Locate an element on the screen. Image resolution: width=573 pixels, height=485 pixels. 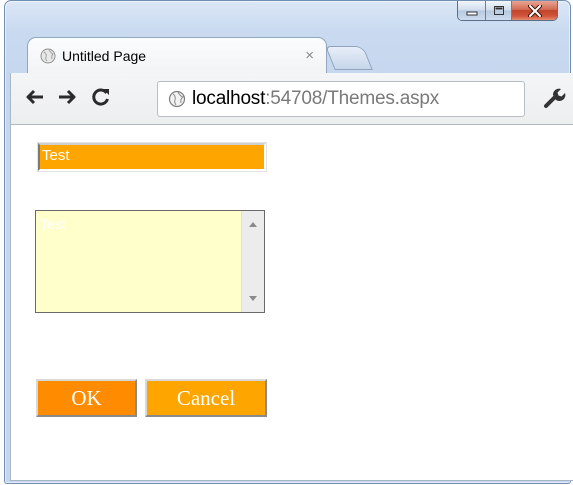
maximize-button is located at coordinates (498, 10).